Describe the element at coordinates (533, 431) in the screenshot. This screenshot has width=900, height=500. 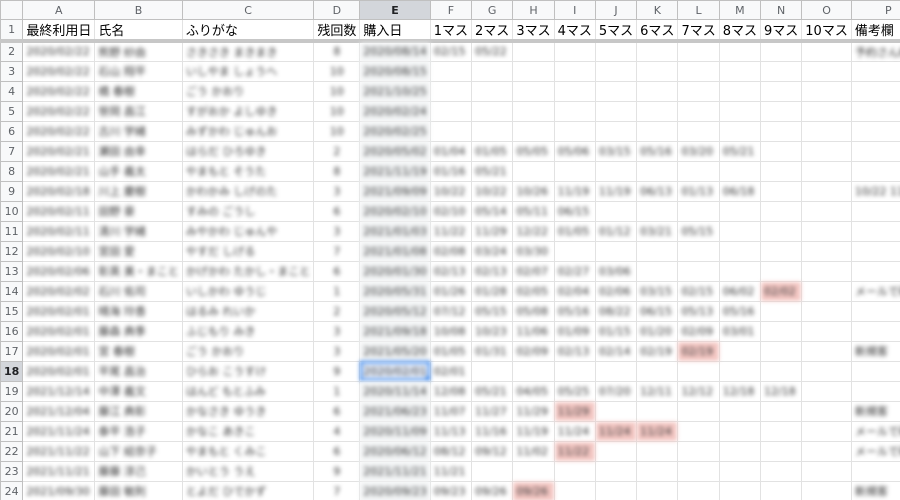
I see `cell-h: 11/19` at that location.